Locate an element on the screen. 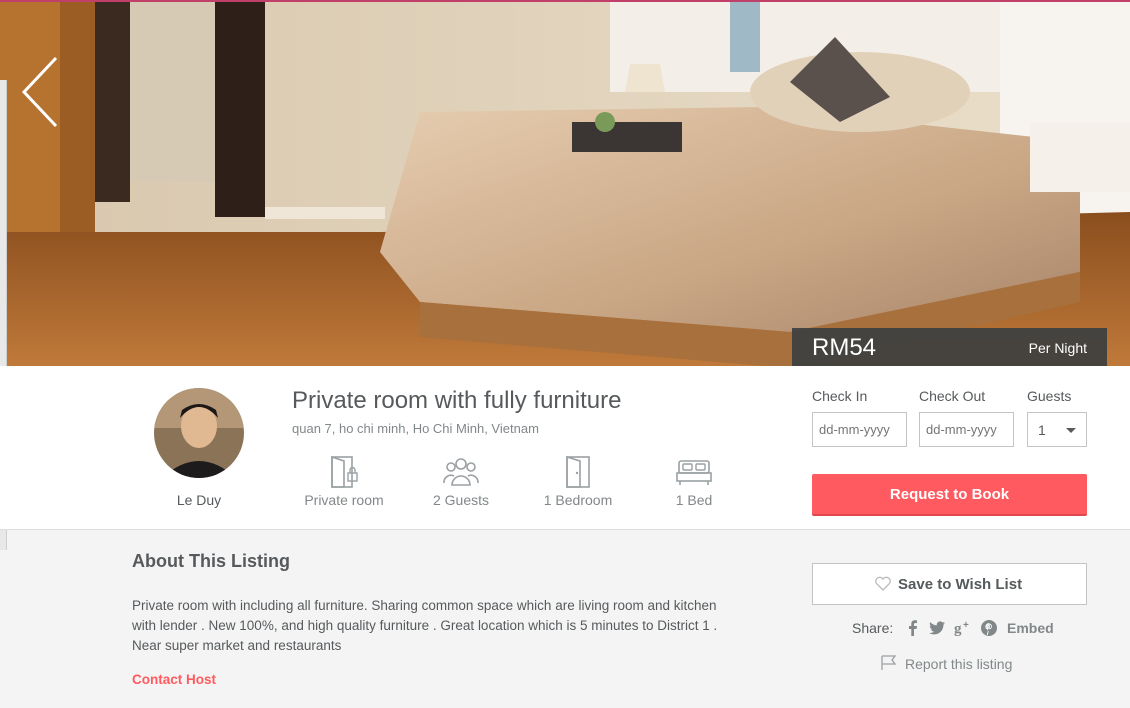 The image size is (1130, 708). feature-bedrooms: 1 Bedroom is located at coordinates (578, 481).